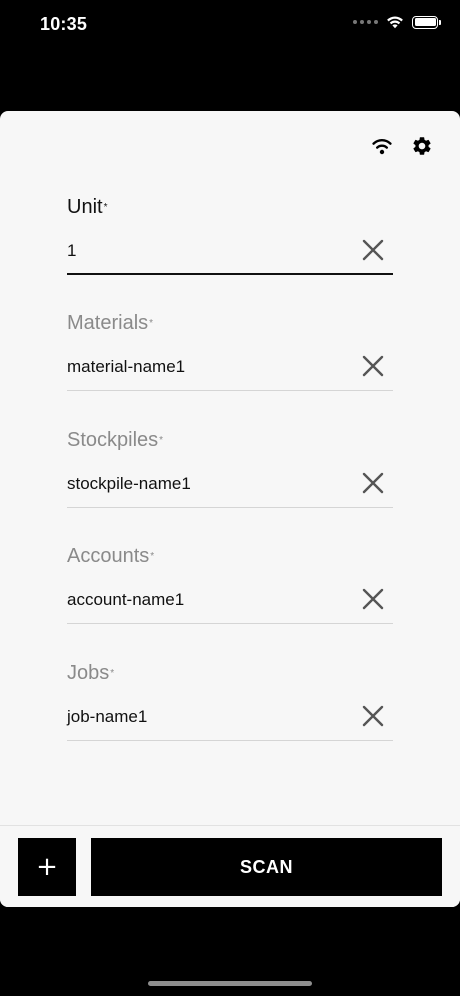  I want to click on stockpiles-input: stockpile-name1, so click(230, 485).